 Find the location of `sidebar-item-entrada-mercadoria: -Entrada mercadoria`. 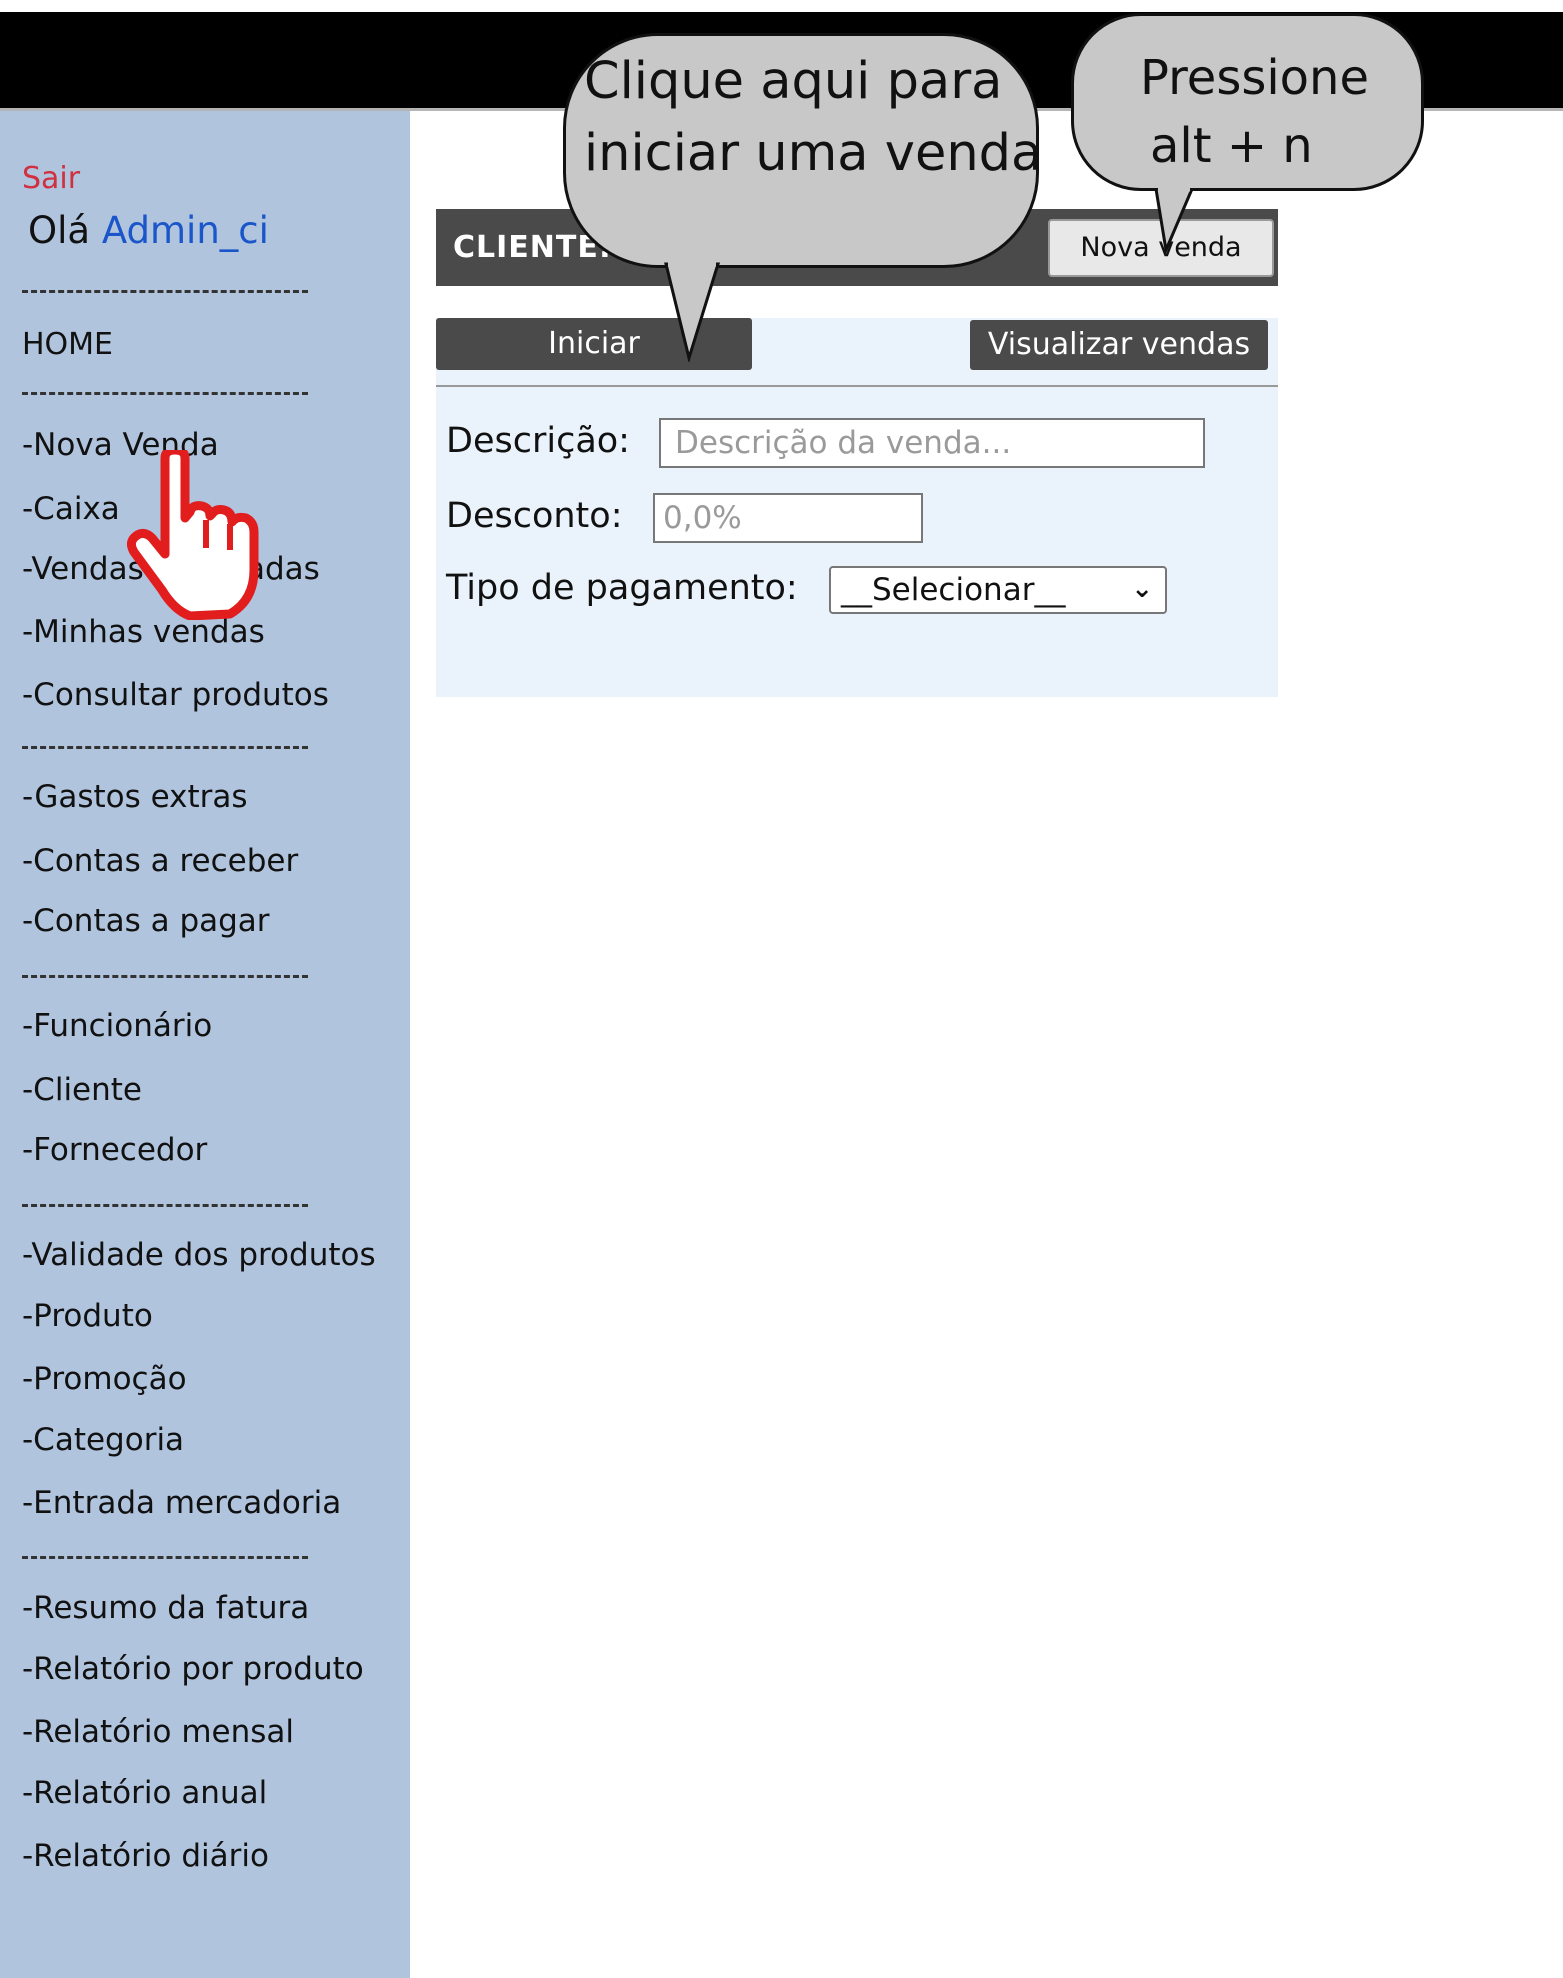

sidebar-item-entrada-mercadoria: -Entrada mercadoria is located at coordinates (181, 1503).